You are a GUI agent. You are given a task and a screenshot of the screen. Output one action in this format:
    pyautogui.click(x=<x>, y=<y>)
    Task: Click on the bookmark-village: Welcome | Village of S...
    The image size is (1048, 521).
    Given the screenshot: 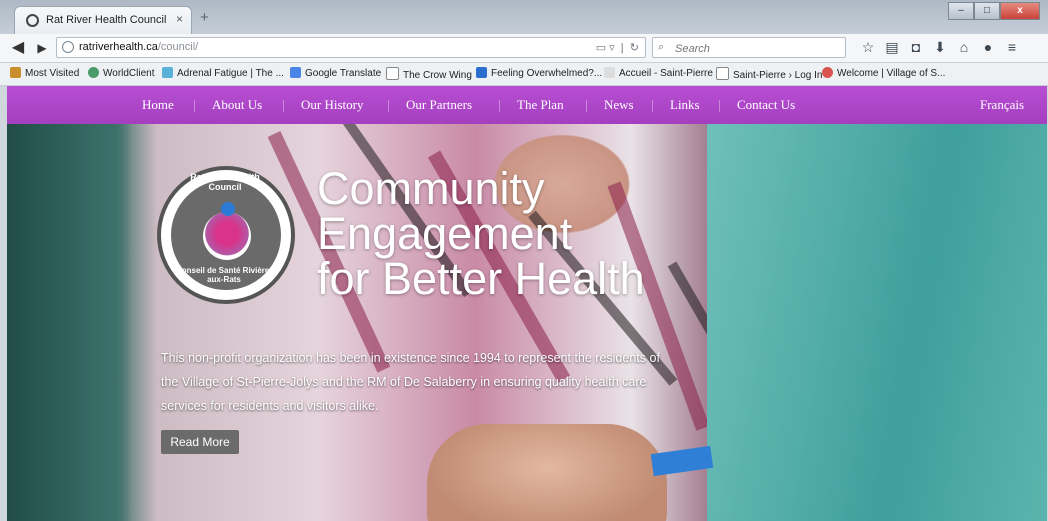 What is the action you would take?
    pyautogui.click(x=883, y=73)
    